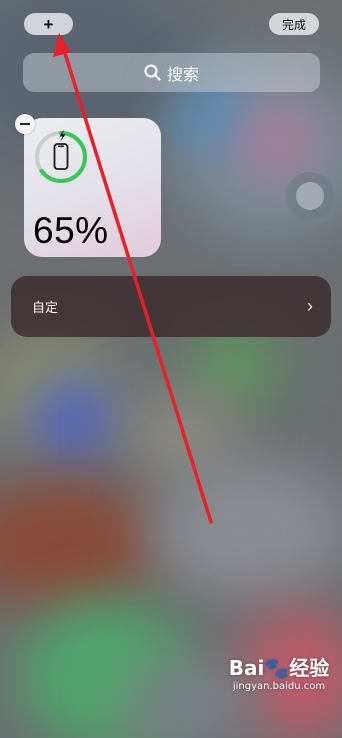 The width and height of the screenshot is (342, 738). I want to click on add-widget-button: +, so click(48, 24).